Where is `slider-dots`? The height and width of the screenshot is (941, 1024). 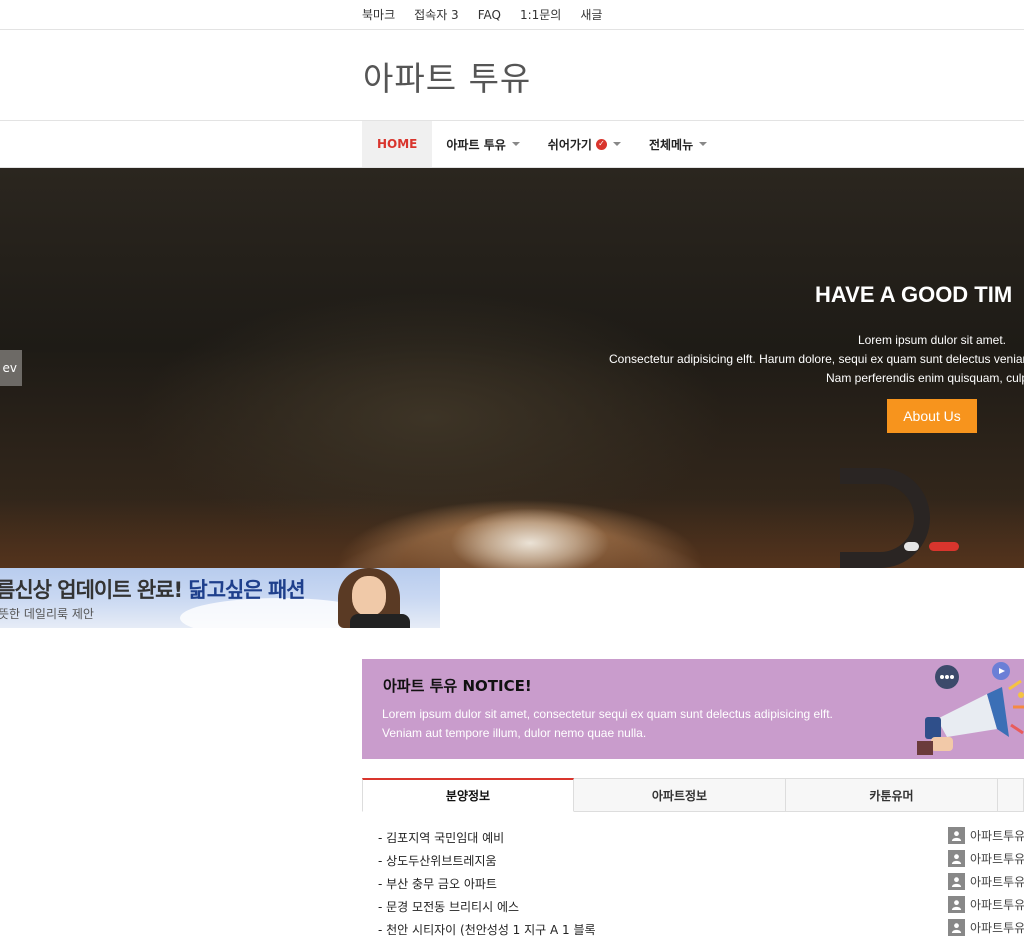
slider-dots is located at coordinates (931, 546).